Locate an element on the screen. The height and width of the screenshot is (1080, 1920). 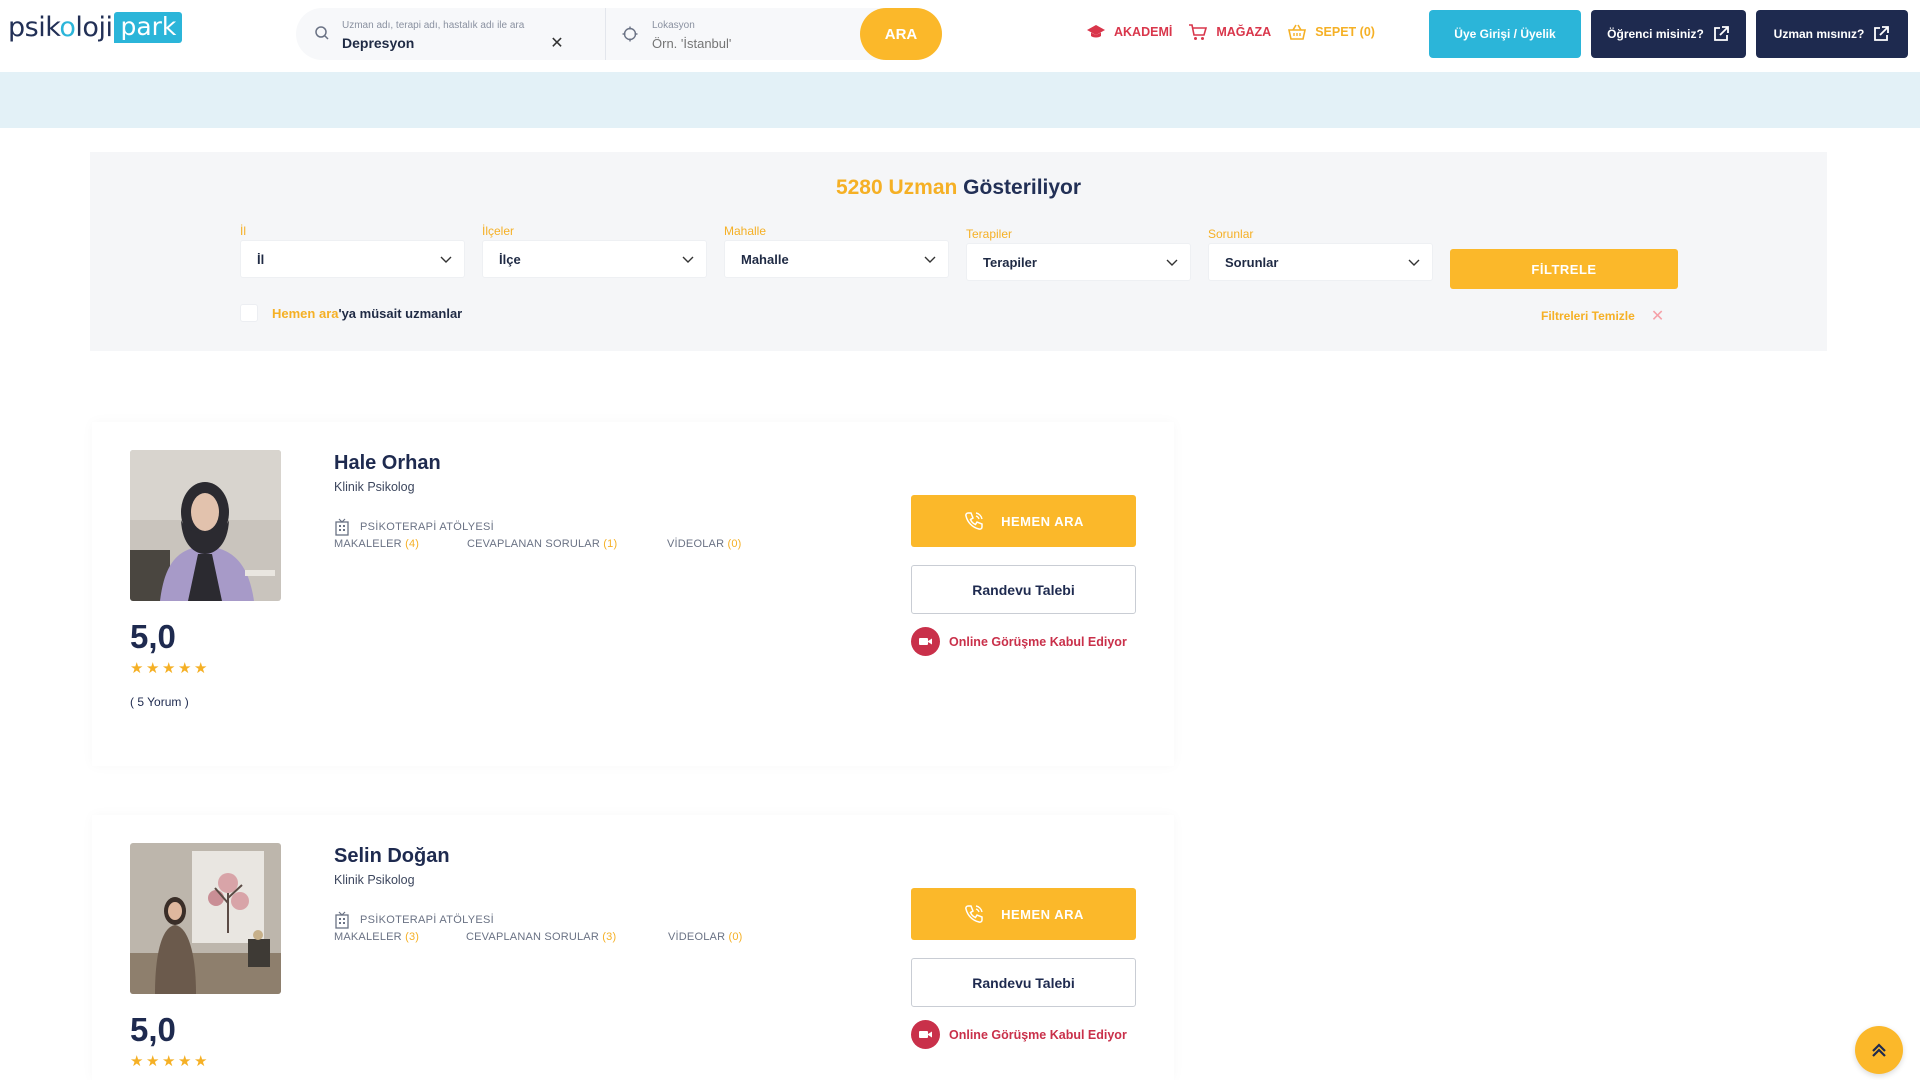
filter-label: Sorunlar is located at coordinates (1231, 234).